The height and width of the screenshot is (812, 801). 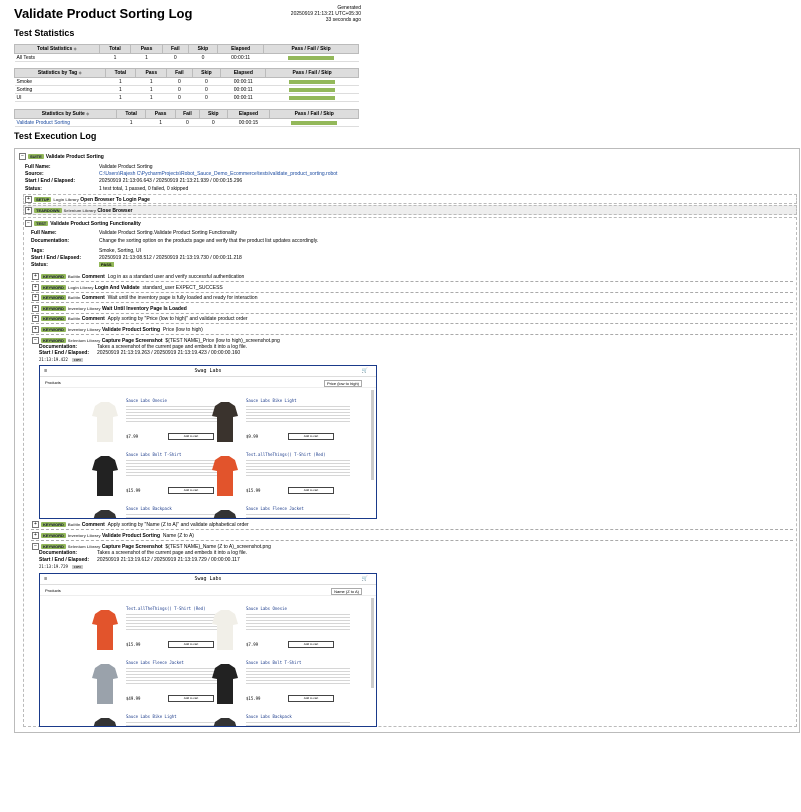 I want to click on suite-link: Validate Product Sorting, so click(x=65, y=122).